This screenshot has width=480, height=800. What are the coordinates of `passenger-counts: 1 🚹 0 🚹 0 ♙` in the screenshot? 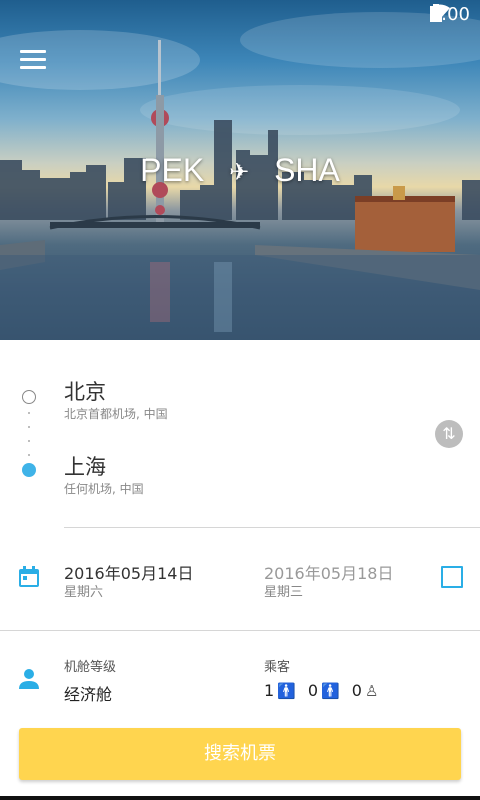 It's located at (327, 690).